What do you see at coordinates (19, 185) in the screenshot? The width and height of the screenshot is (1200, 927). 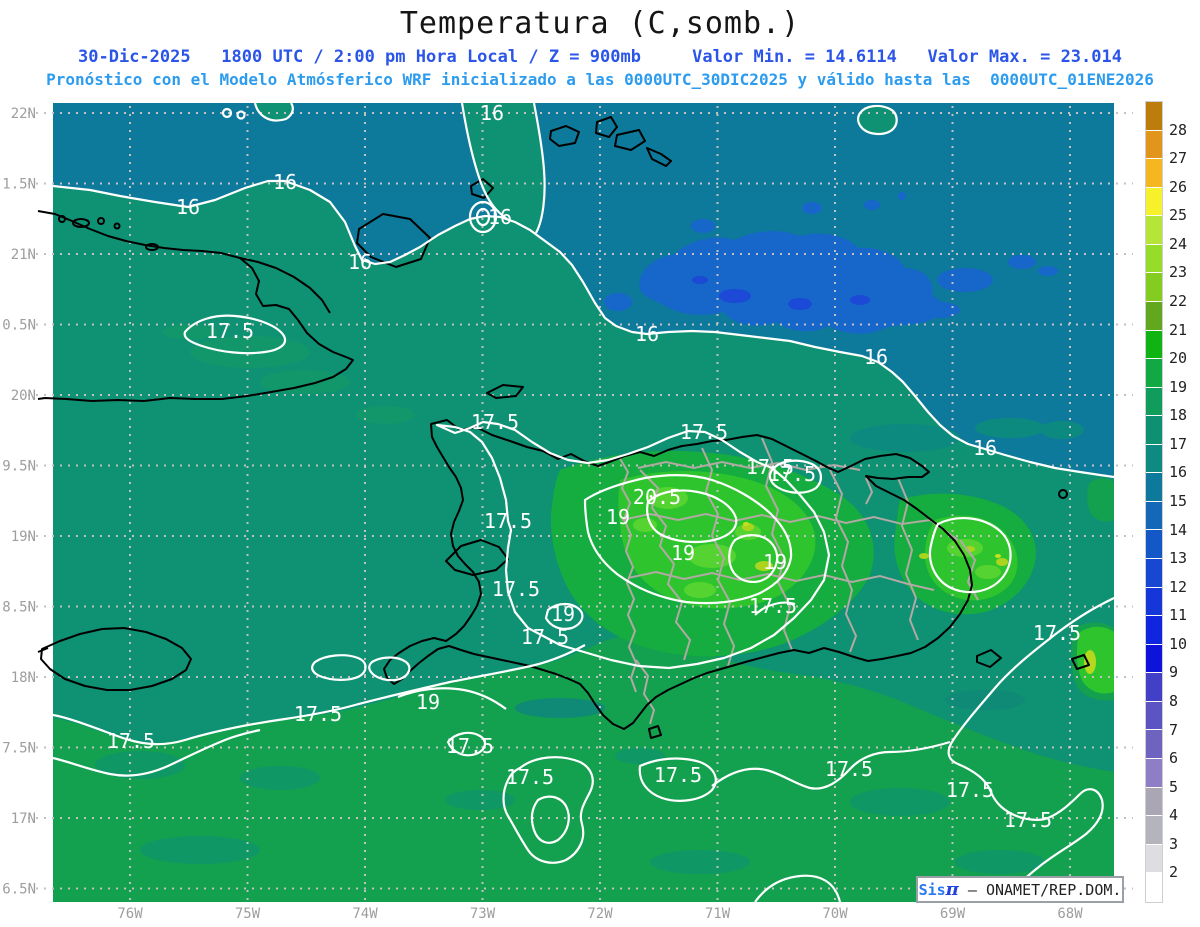 I see `lat-tick-label: 1.5N` at bounding box center [19, 185].